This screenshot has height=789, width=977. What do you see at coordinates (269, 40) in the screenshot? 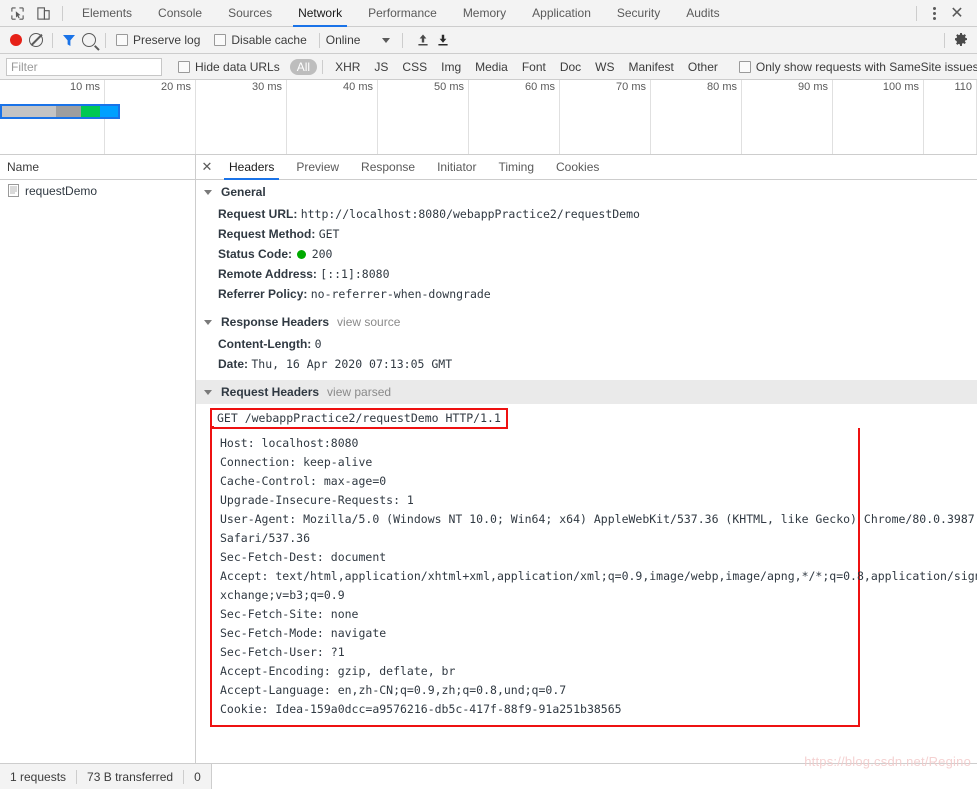
I see `disable-cache-label: Disable cache` at bounding box center [269, 40].